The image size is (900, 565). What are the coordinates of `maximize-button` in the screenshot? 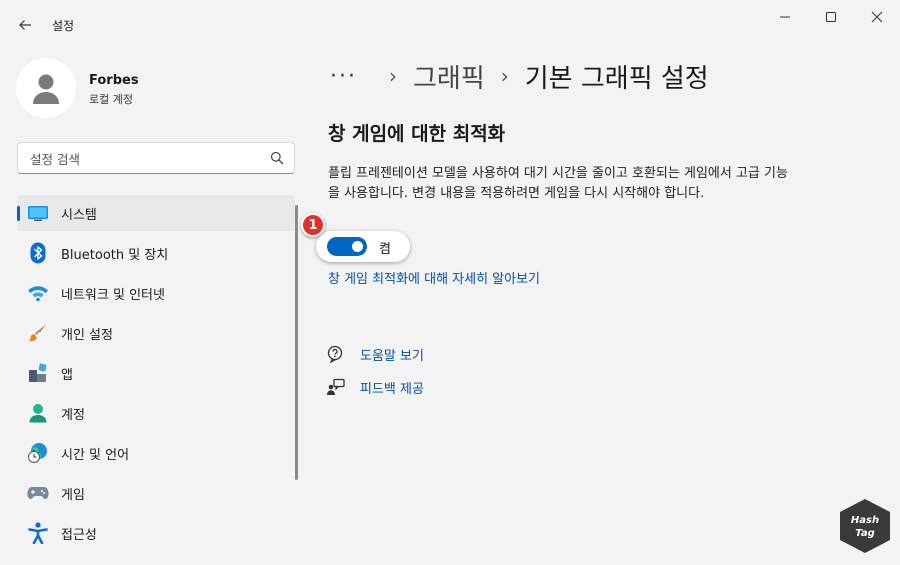 It's located at (831, 17).